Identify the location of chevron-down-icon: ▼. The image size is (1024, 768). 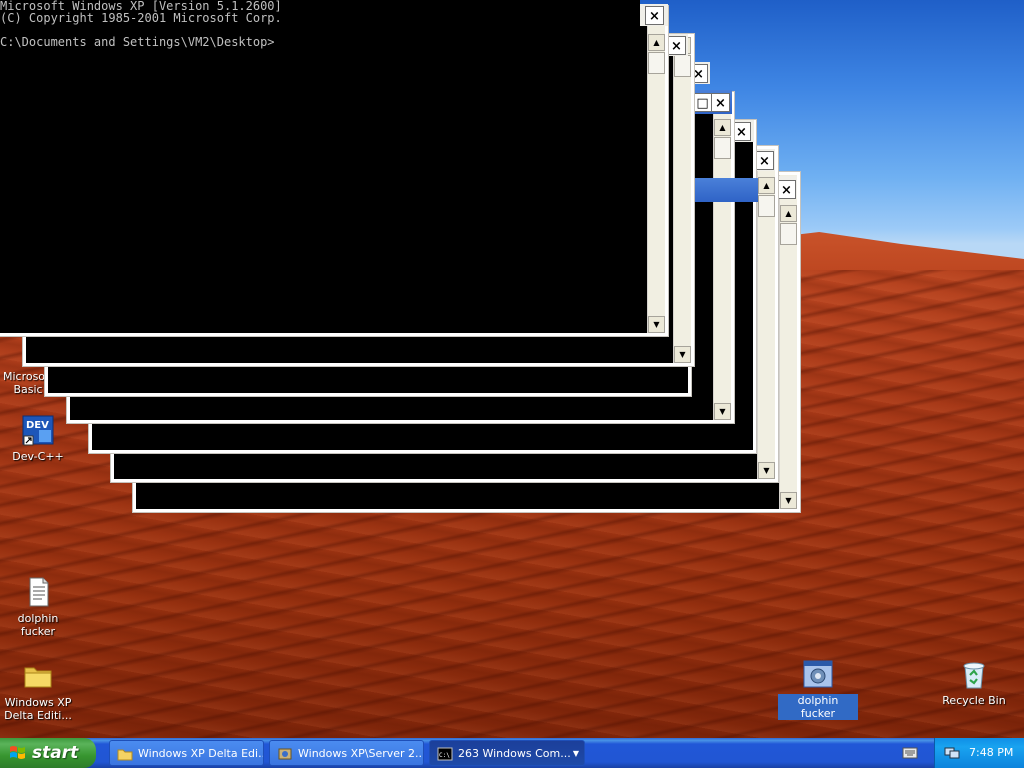
(575, 753).